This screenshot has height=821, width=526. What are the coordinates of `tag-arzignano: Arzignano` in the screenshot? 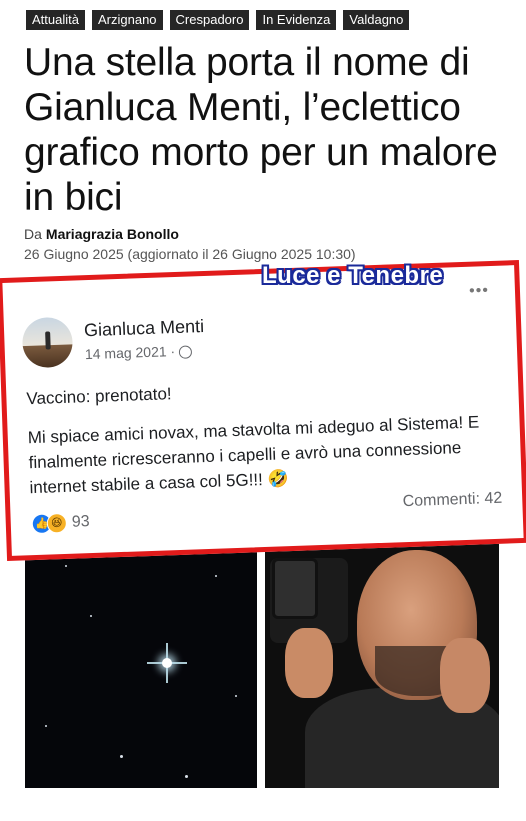 It's located at (127, 20).